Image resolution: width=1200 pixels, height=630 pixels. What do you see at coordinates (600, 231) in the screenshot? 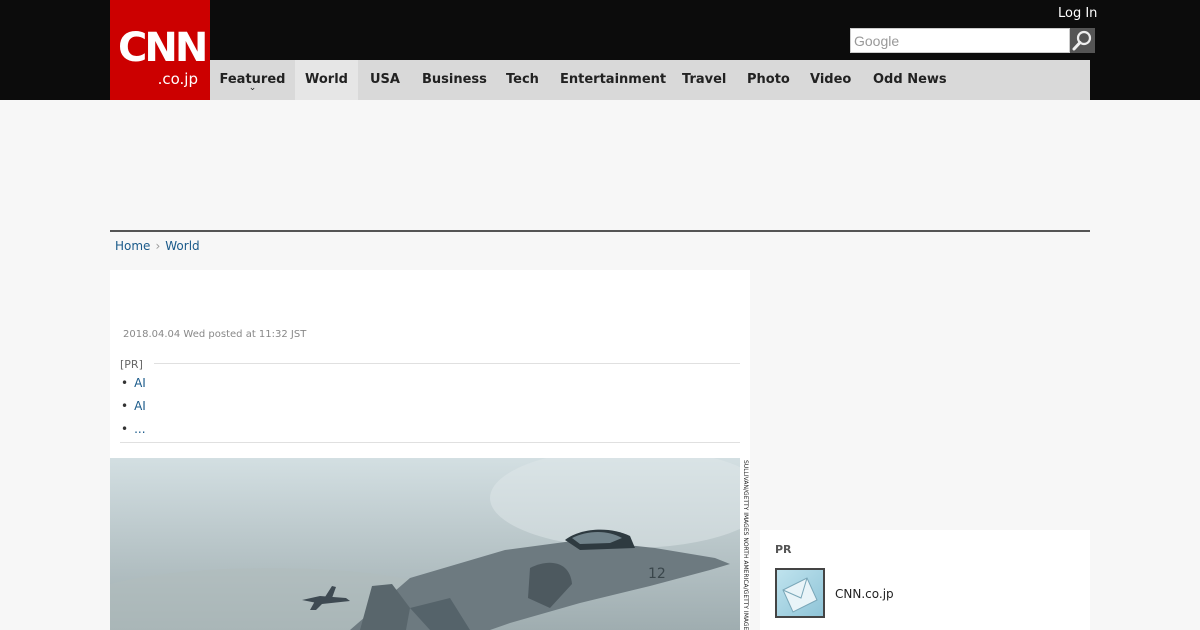
I see `ad-area-divider` at bounding box center [600, 231].